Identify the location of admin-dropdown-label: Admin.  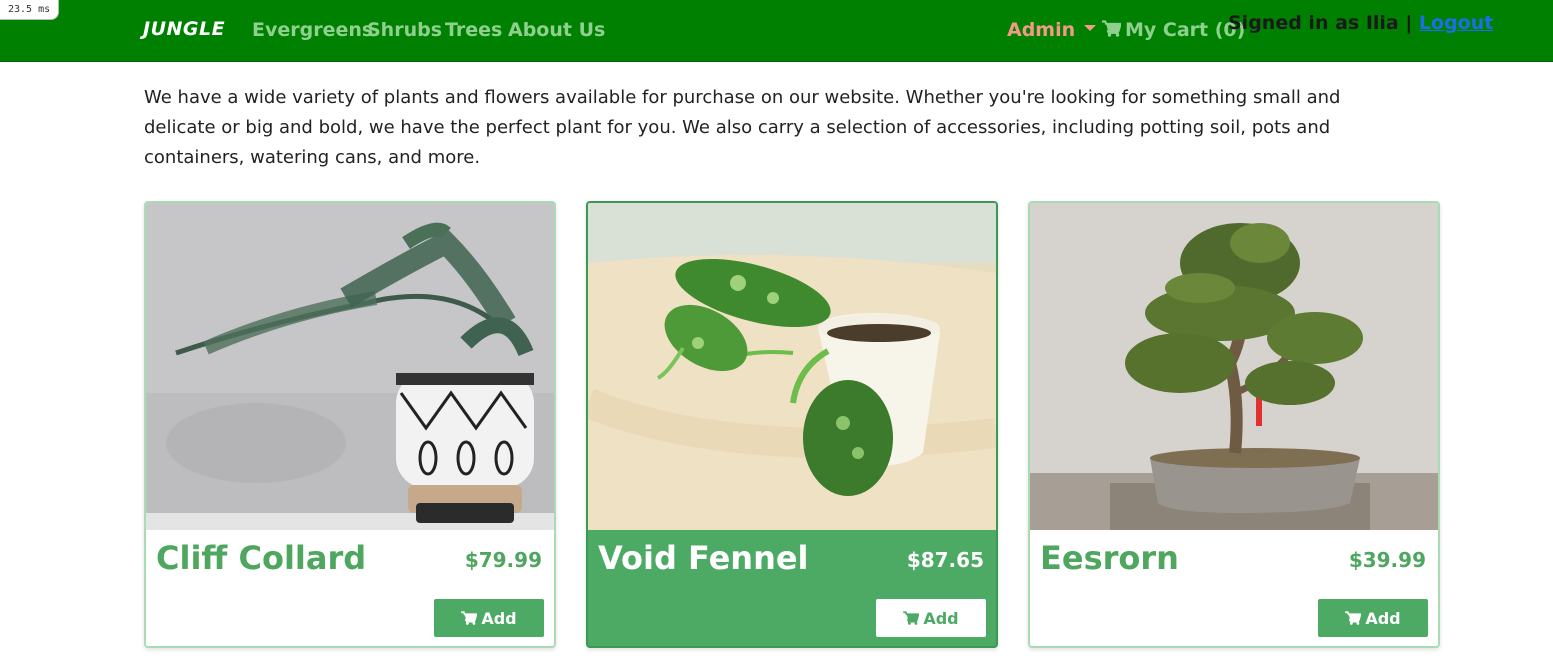
(1041, 30).